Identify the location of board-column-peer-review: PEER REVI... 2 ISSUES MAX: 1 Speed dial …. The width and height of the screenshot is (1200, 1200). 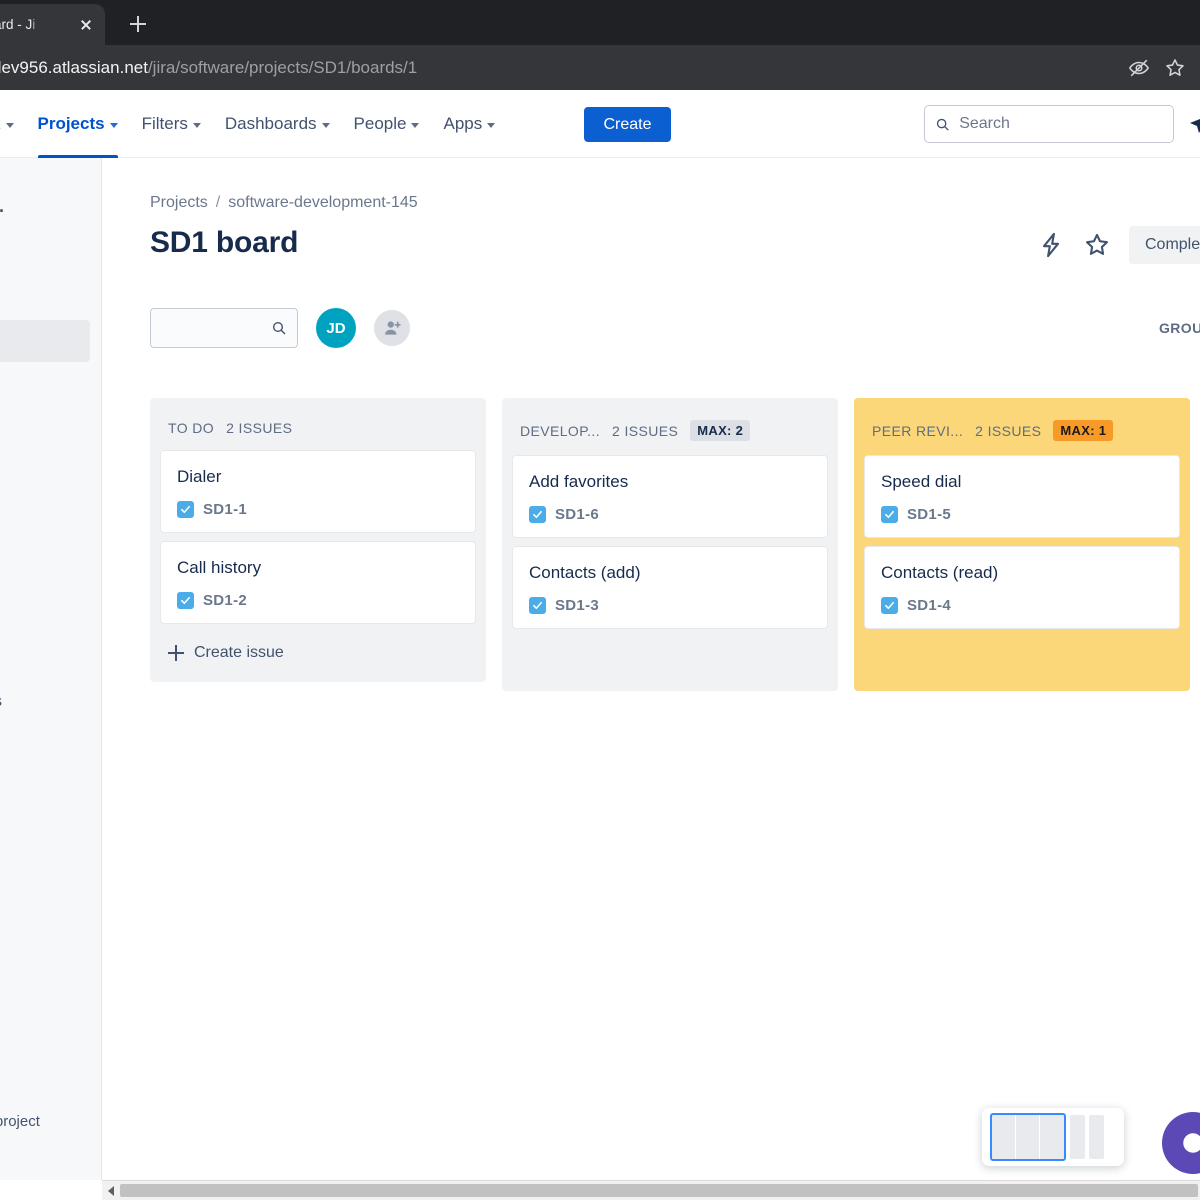
(1022, 544).